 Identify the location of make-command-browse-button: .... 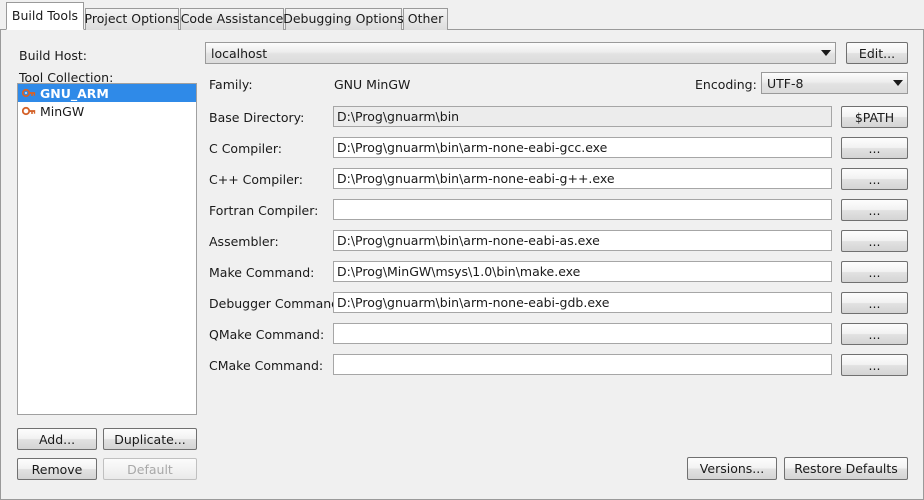
(874, 272).